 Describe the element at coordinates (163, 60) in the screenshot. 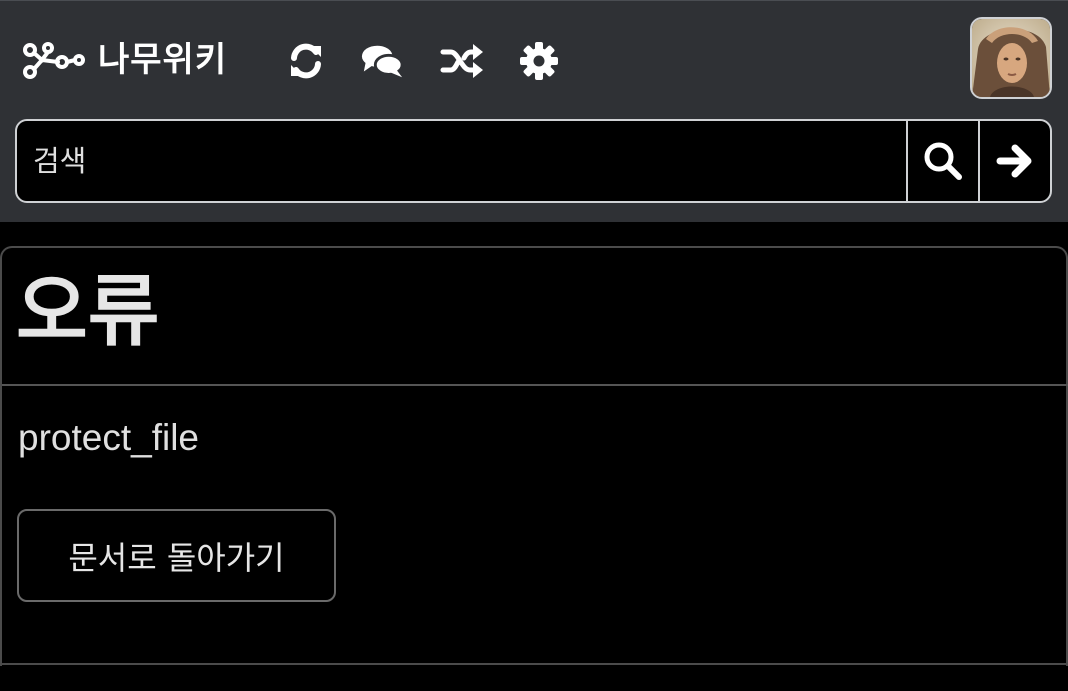

I see `logo-text: 나무위키` at that location.